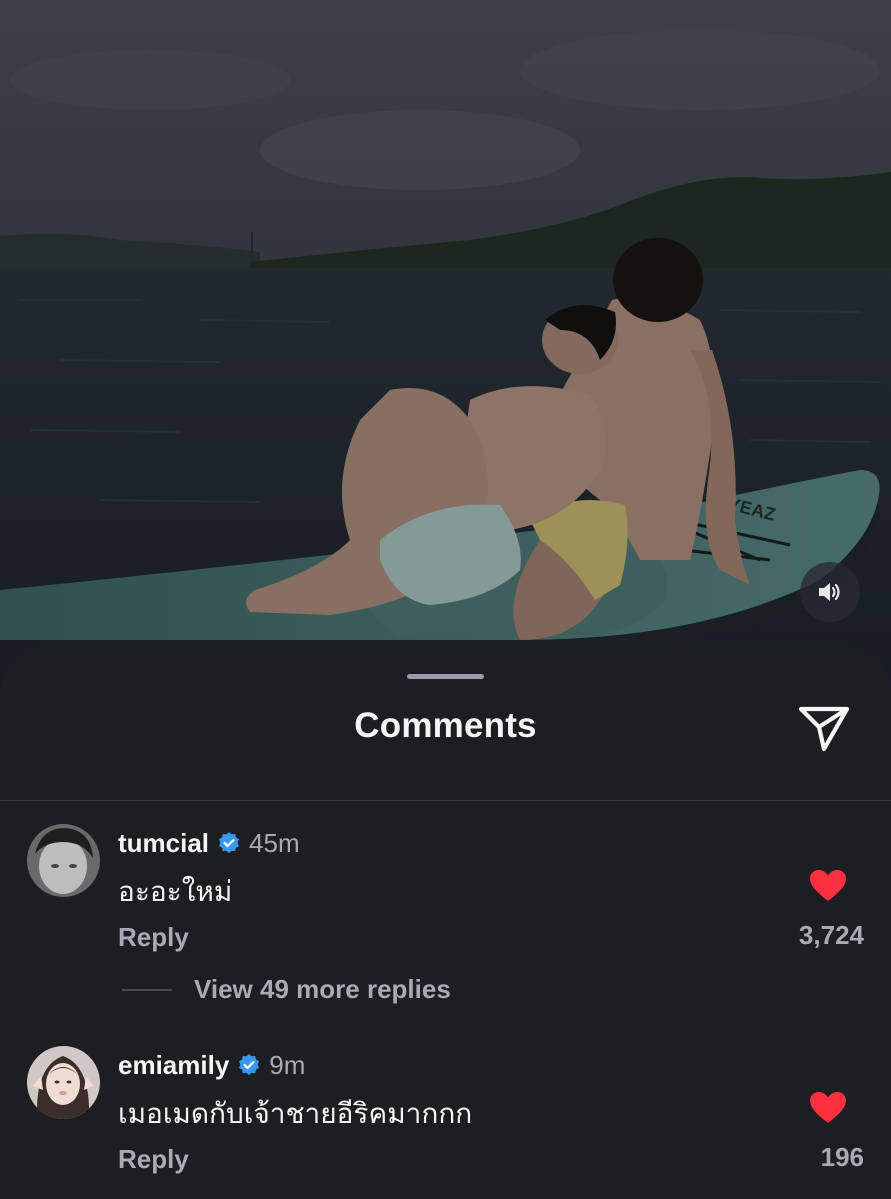 Image resolution: width=891 pixels, height=1199 pixels. What do you see at coordinates (842, 1157) in the screenshot?
I see `like-count: 196` at bounding box center [842, 1157].